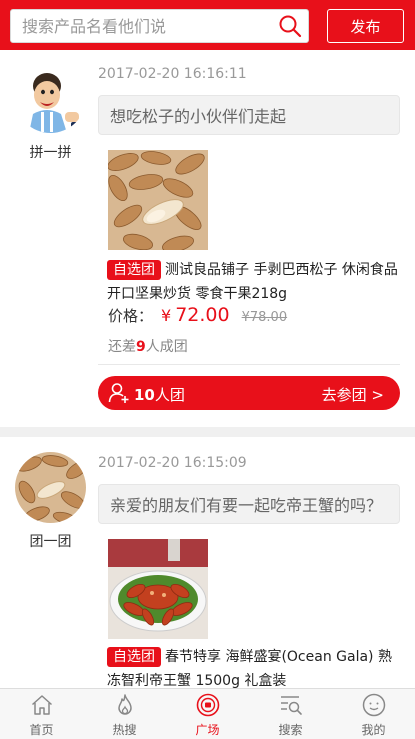 The height and width of the screenshot is (739, 415). Describe the element at coordinates (172, 74) in the screenshot. I see `post-time: 2017-02-20 16:16:11` at that location.